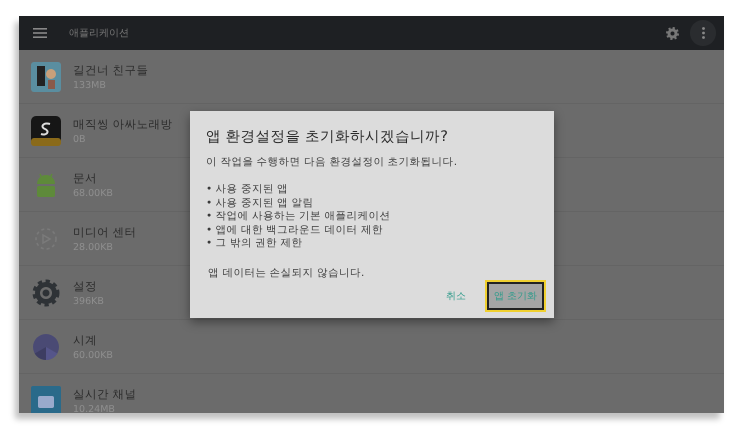 This screenshot has height=430, width=743. I want to click on bullet-item: • 앱에 대한 백그라운드 데이터 제한, so click(295, 230).